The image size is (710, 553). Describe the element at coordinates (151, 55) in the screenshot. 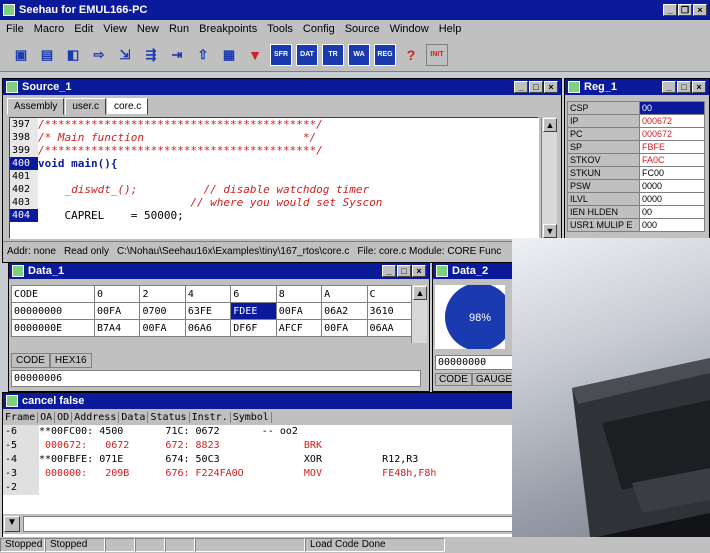

I see `step-over-icon: ⇶` at that location.